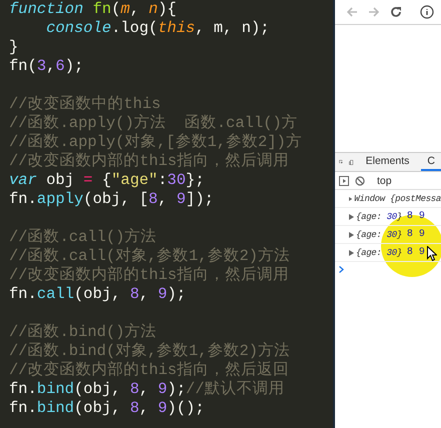  I want to click on code-line: //函数.apply(对象,[参数1,参数2])方, so click(155, 142).